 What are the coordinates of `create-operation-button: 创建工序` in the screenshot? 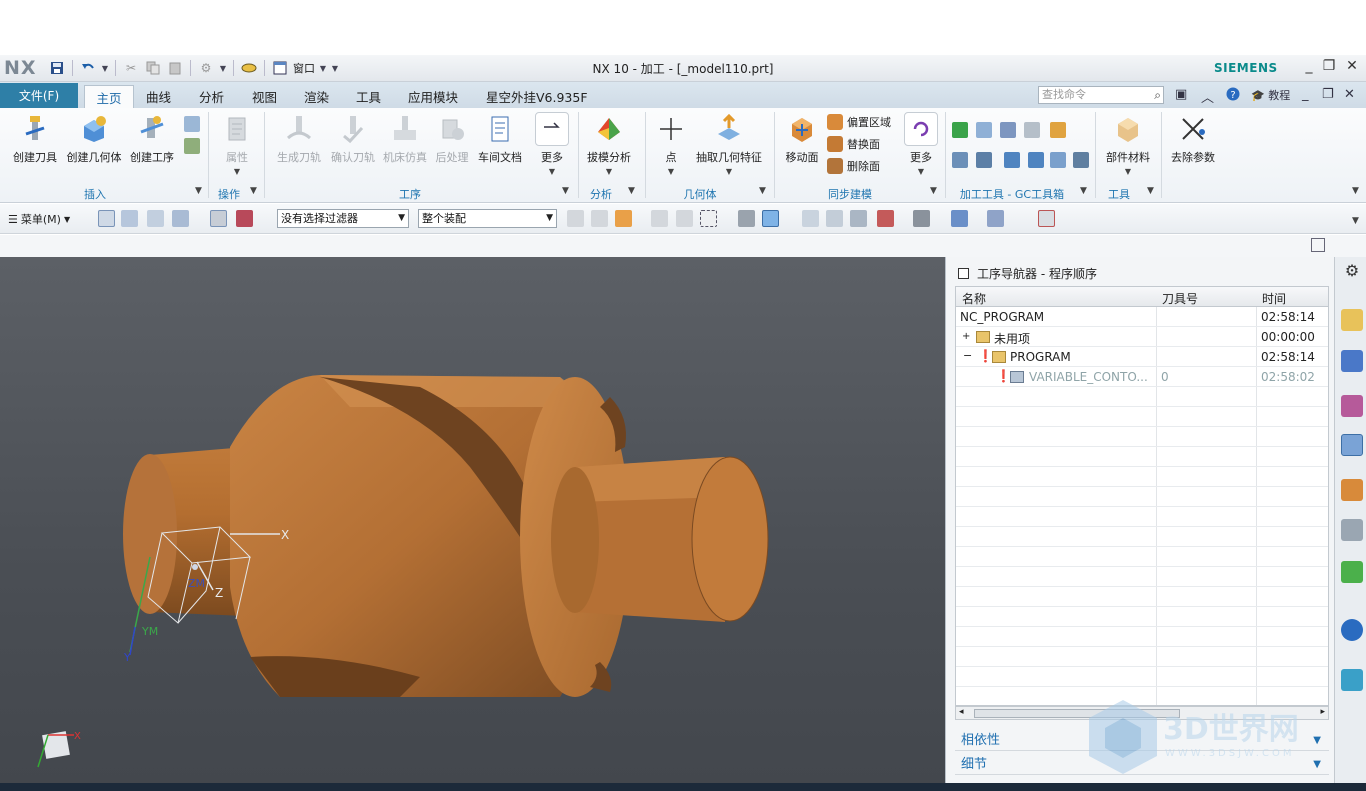 It's located at (152, 138).